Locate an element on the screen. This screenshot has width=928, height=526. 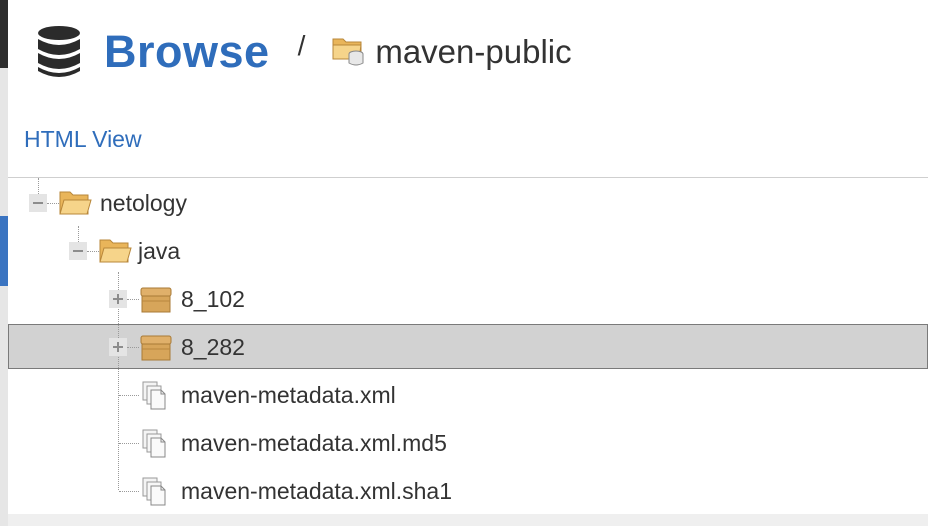
tree-node-netology: netology is located at coordinates (122, 203).